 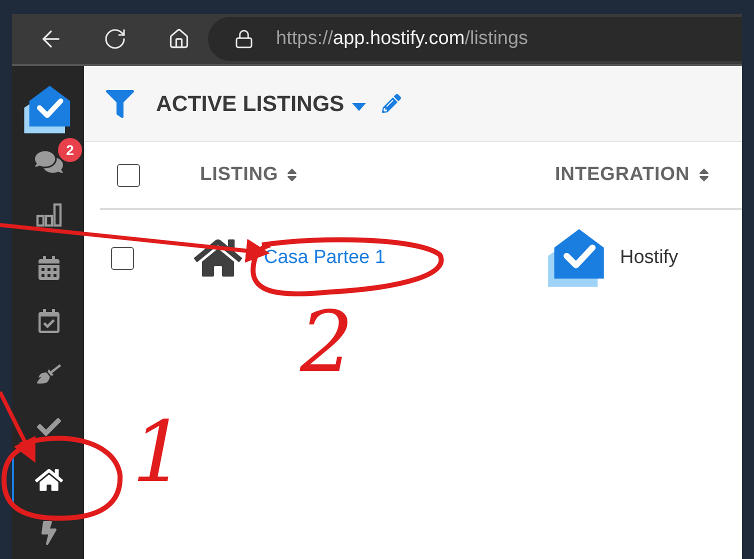 What do you see at coordinates (392, 103) in the screenshot?
I see `edit-icon` at bounding box center [392, 103].